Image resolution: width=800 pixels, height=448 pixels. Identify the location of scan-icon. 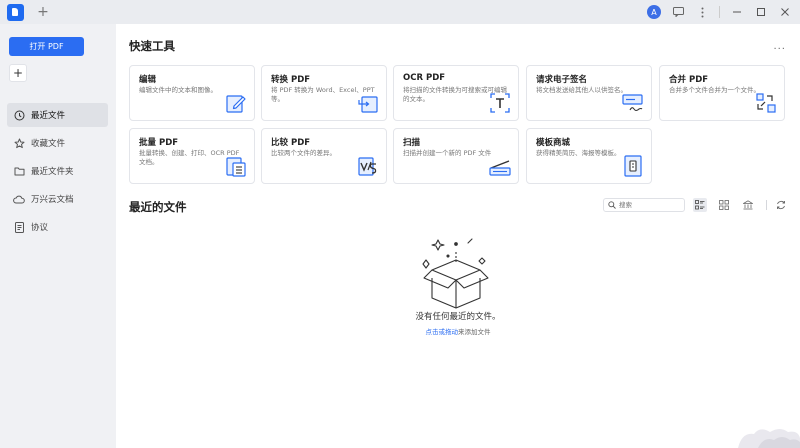
(500, 168).